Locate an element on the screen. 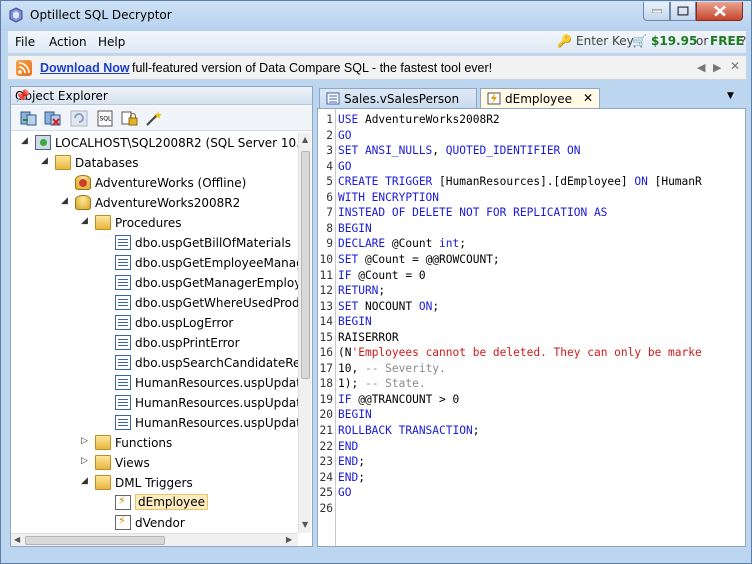  line-number: 14 is located at coordinates (326, 322).